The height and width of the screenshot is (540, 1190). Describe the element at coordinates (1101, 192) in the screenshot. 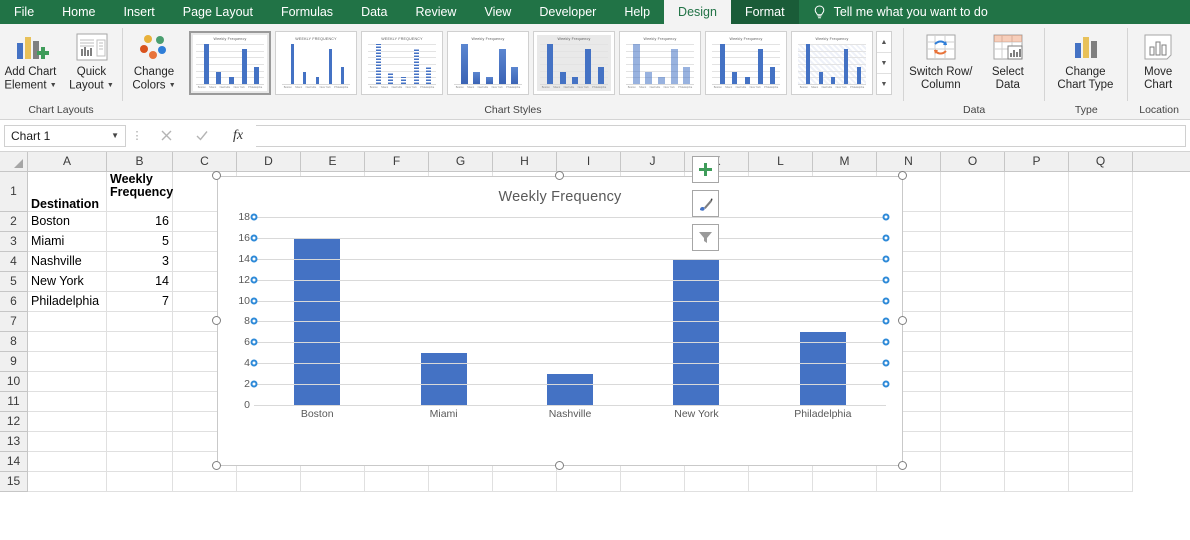

I see `cell-Q1` at that location.